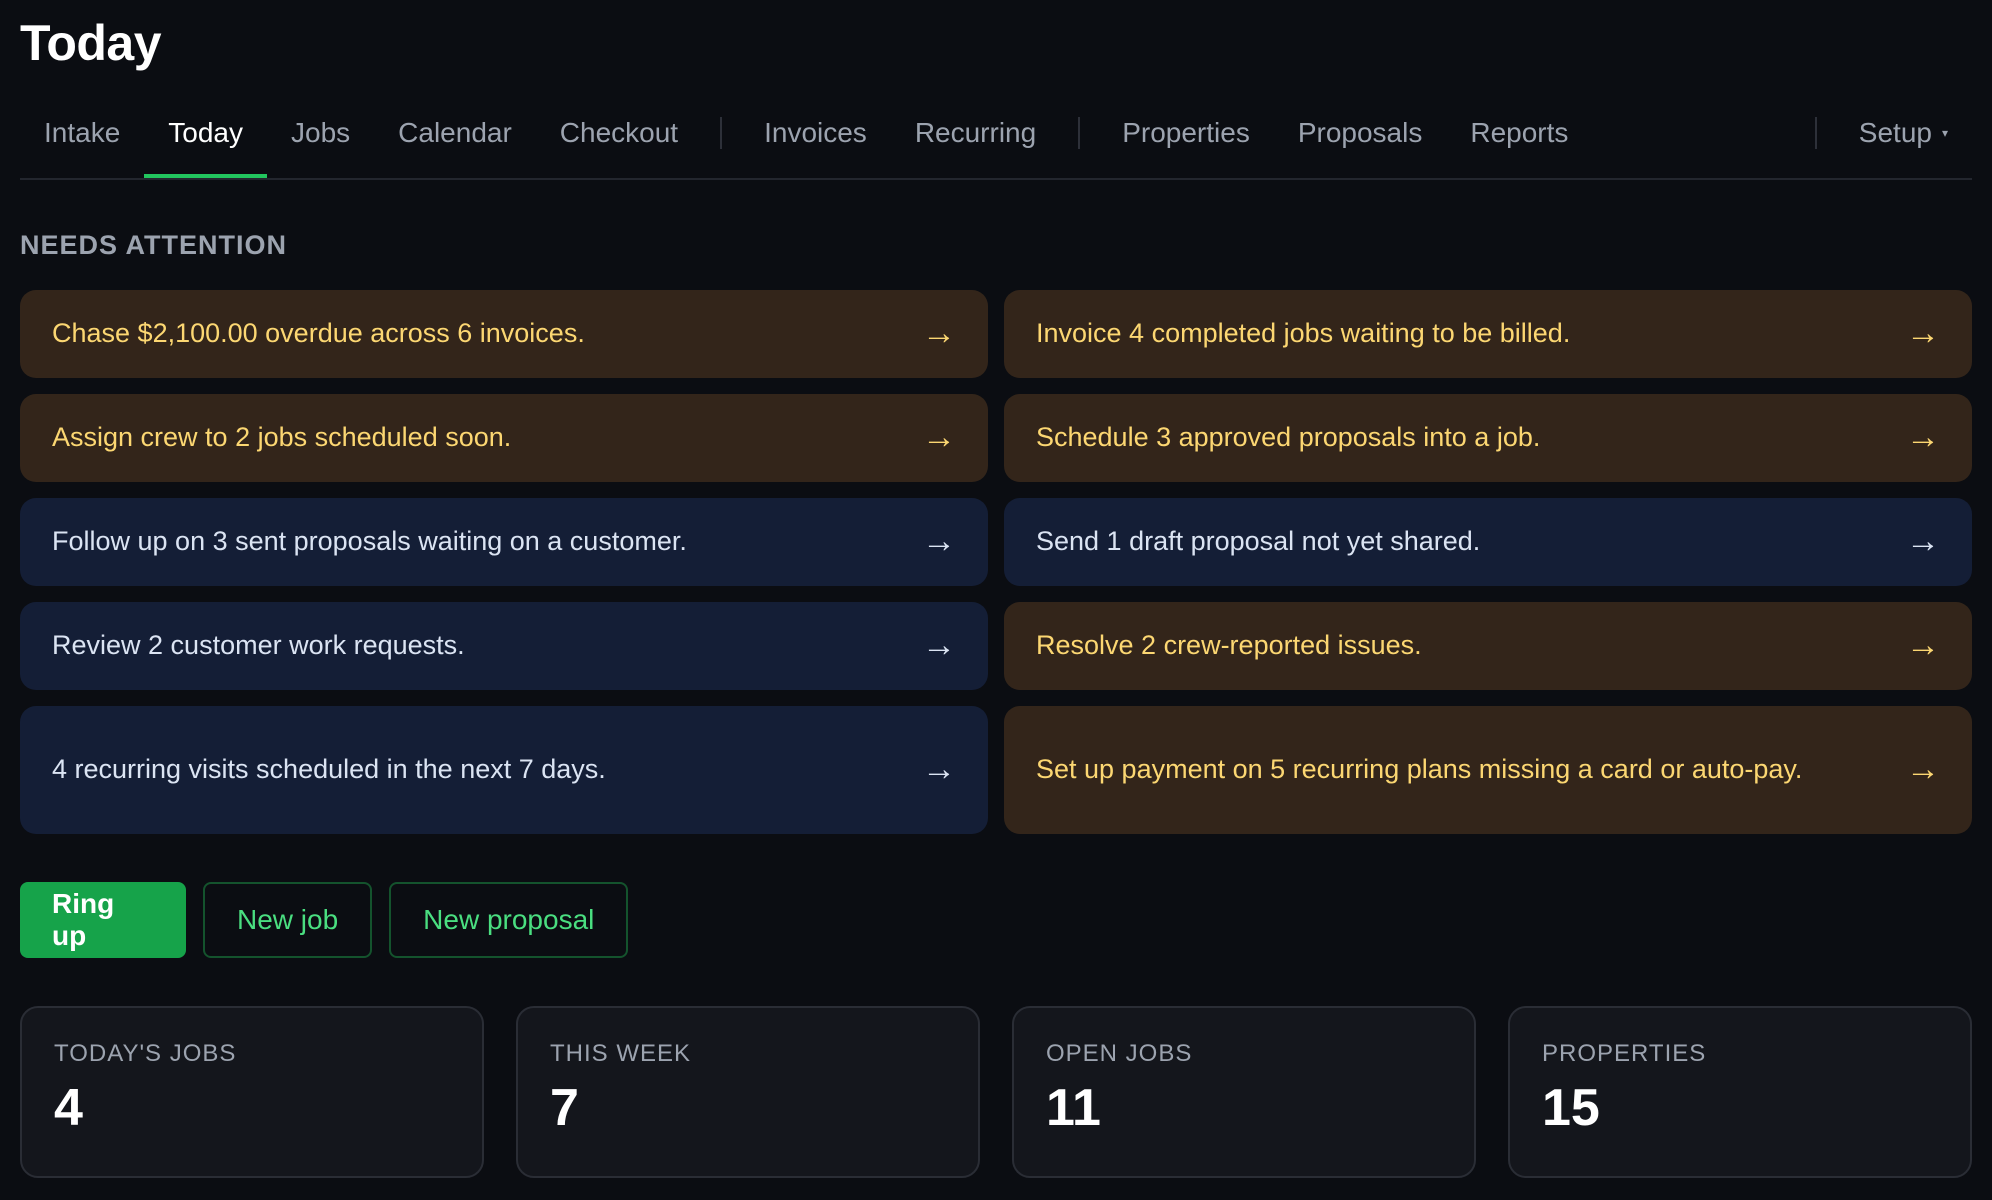 The height and width of the screenshot is (1200, 1992). What do you see at coordinates (815, 133) in the screenshot?
I see `tab-invoices: Invoices` at bounding box center [815, 133].